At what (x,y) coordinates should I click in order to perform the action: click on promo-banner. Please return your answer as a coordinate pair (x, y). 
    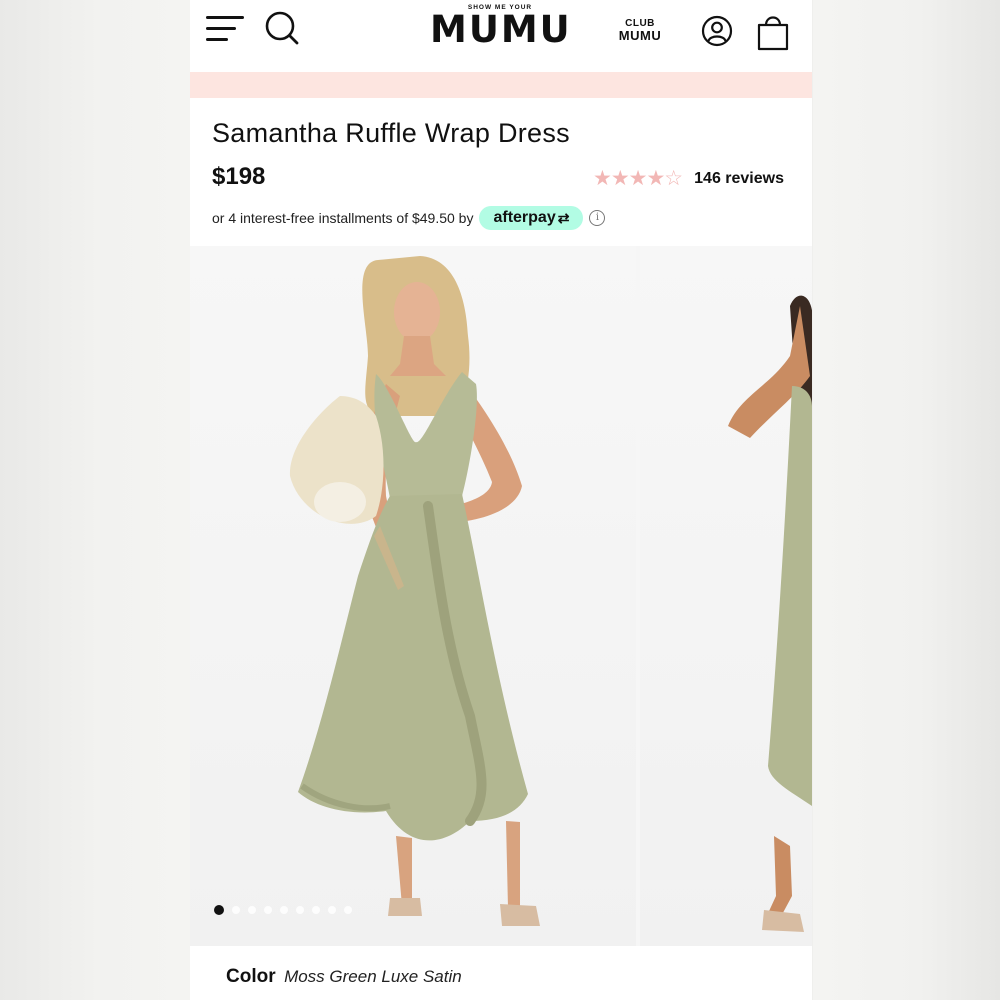
    Looking at the image, I should click on (501, 85).